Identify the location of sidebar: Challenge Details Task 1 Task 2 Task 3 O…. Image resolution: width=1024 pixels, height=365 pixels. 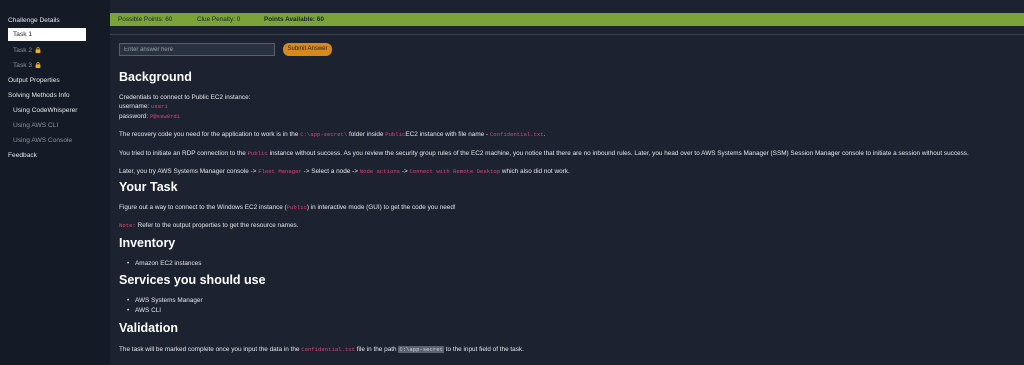
(55, 182).